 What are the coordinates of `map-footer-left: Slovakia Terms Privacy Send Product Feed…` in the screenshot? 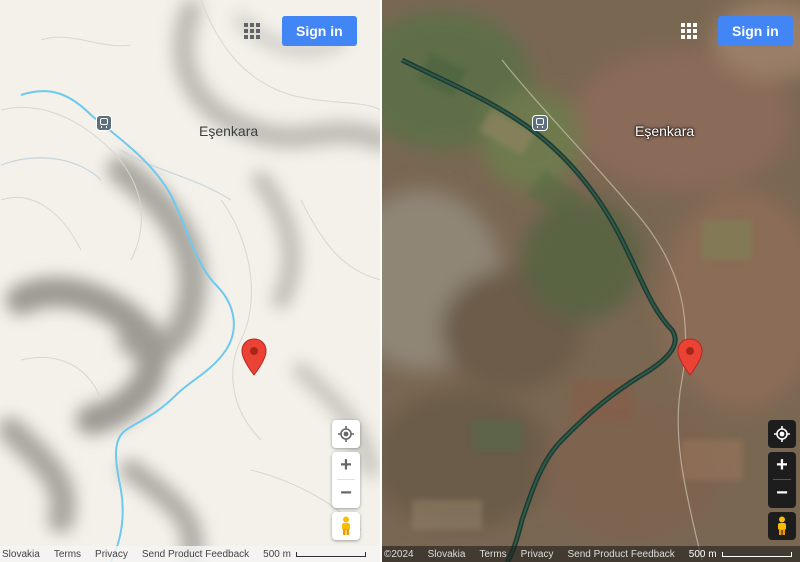 It's located at (190, 554).